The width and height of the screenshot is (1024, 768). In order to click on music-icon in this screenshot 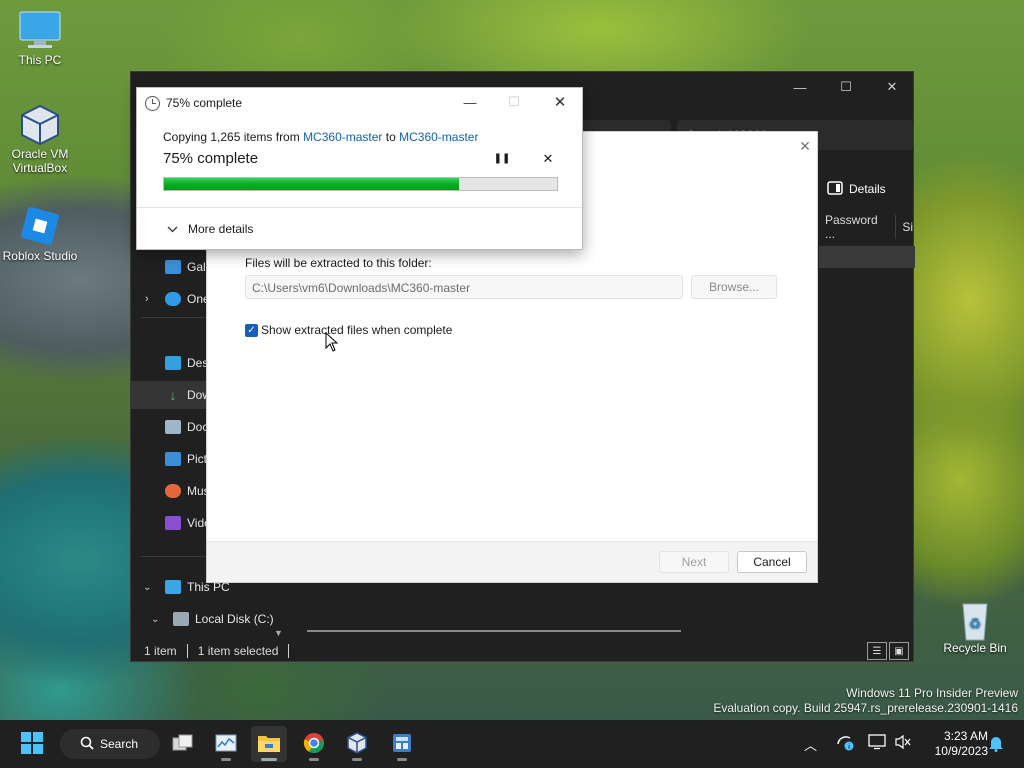, I will do `click(173, 491)`.